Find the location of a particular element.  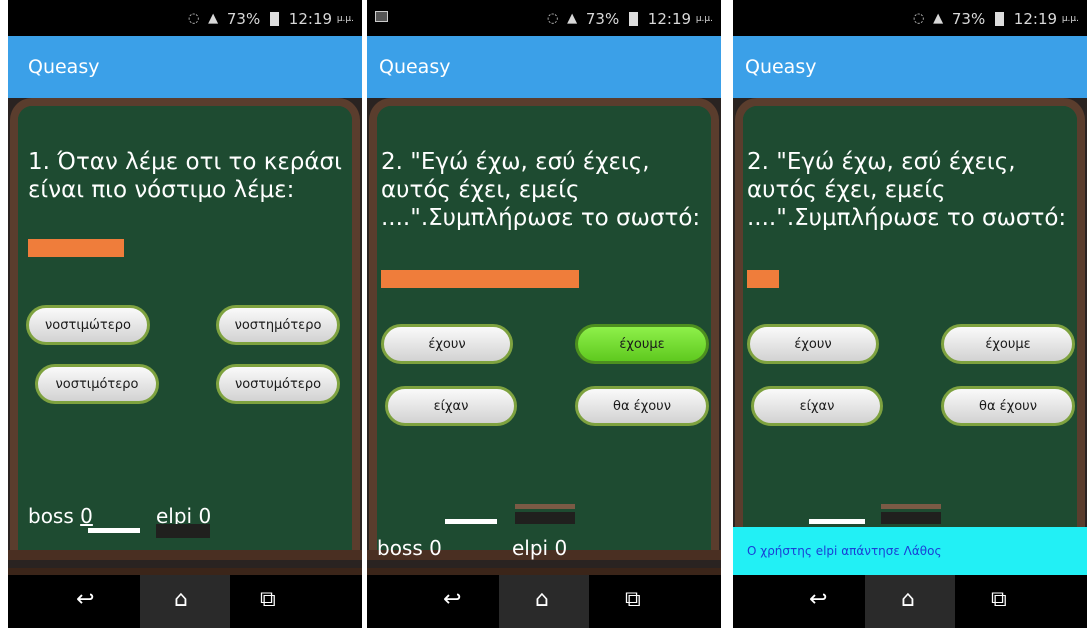

chalk-ledge is located at coordinates (185, 555).